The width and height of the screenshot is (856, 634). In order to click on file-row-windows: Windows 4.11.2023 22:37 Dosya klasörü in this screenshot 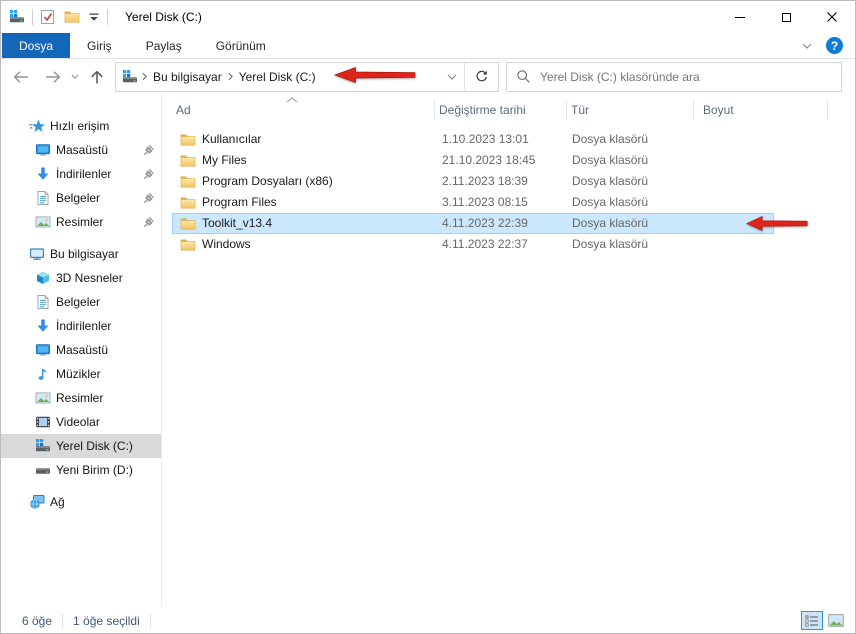, I will do `click(473, 244)`.